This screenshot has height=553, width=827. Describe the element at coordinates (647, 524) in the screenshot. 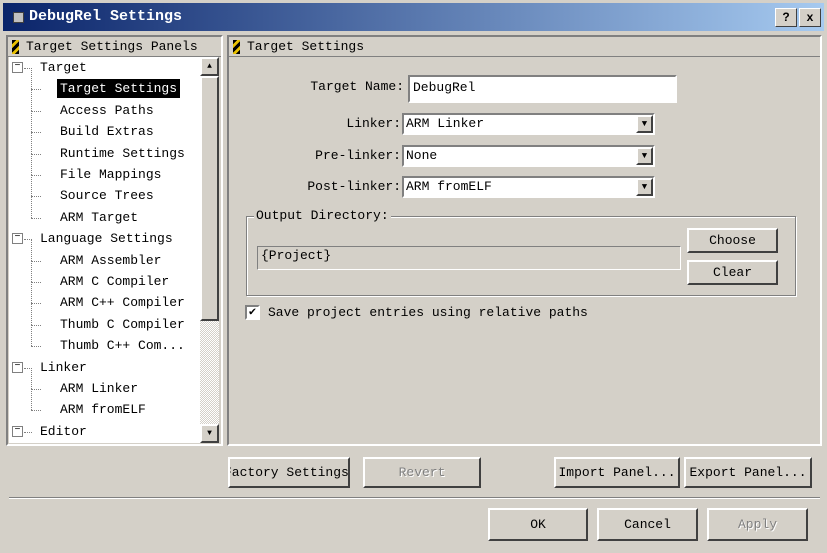

I see `cancel-button: Cancel` at that location.